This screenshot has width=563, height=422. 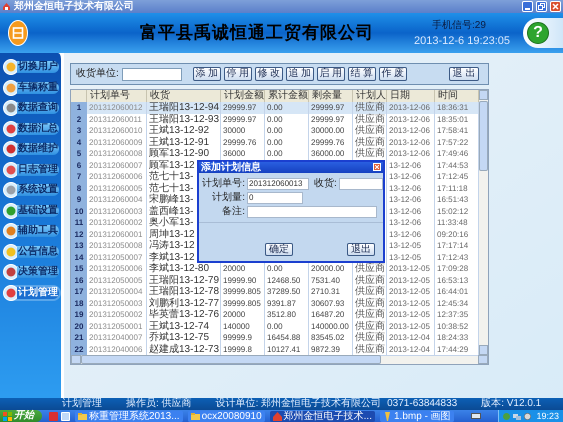 What do you see at coordinates (79, 338) in the screenshot?
I see `row-number: 21` at bounding box center [79, 338].